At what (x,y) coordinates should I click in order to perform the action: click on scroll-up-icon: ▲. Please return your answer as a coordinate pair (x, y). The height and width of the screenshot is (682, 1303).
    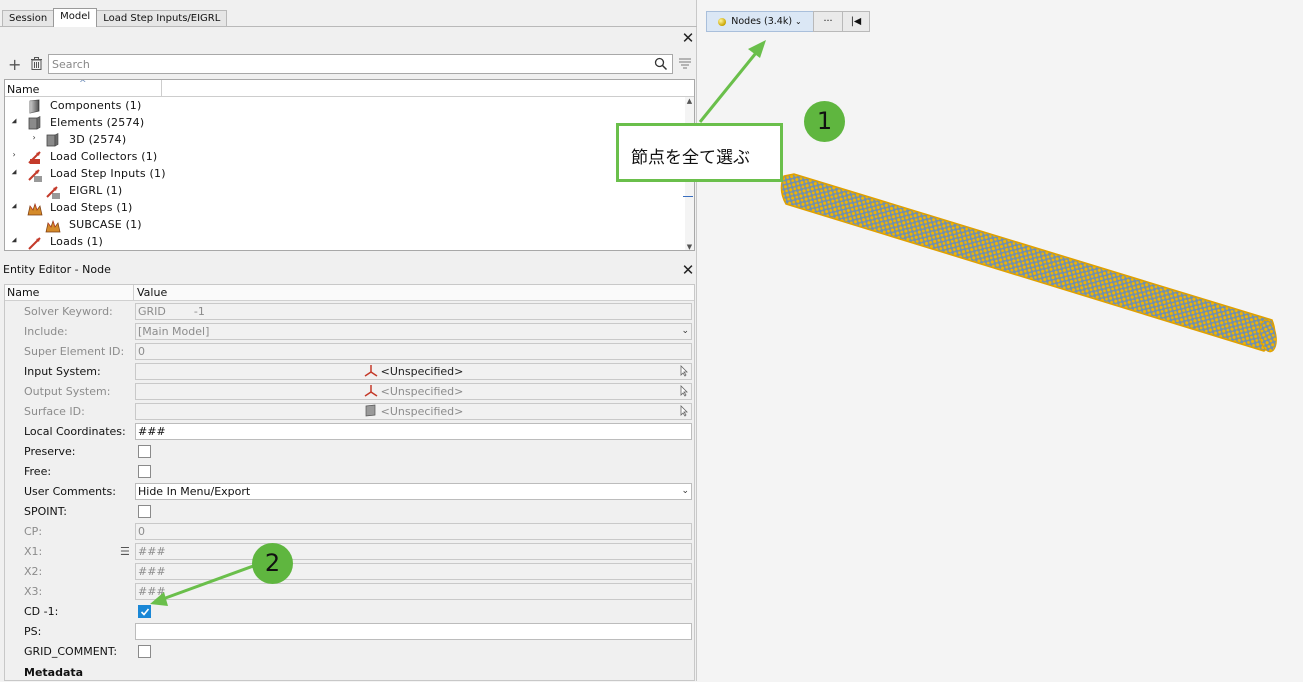
    Looking at the image, I should click on (689, 101).